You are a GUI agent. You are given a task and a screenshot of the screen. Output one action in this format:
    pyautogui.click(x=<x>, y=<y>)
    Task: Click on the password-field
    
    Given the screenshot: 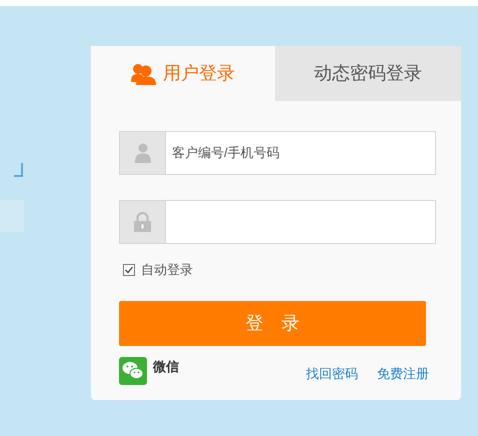 What is the action you would take?
    pyautogui.click(x=277, y=222)
    